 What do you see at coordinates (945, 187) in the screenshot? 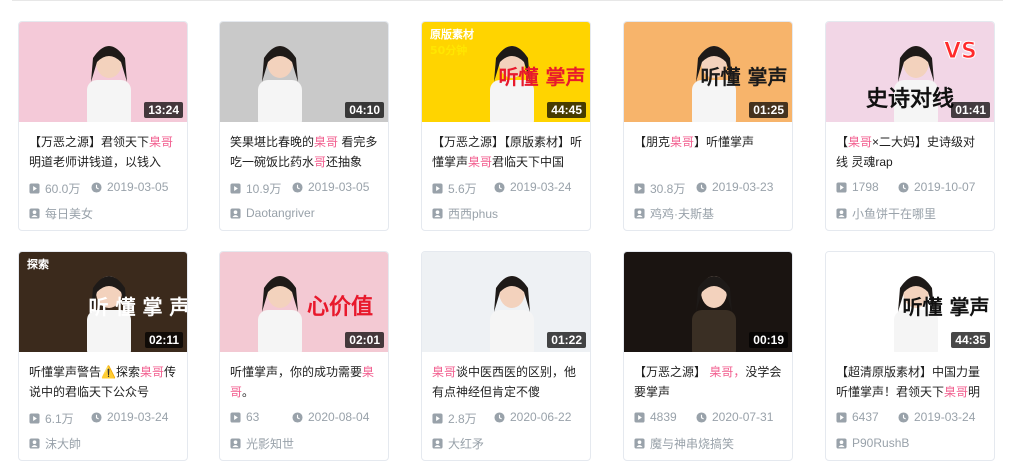
I see `upload-date: 2019-10-07` at bounding box center [945, 187].